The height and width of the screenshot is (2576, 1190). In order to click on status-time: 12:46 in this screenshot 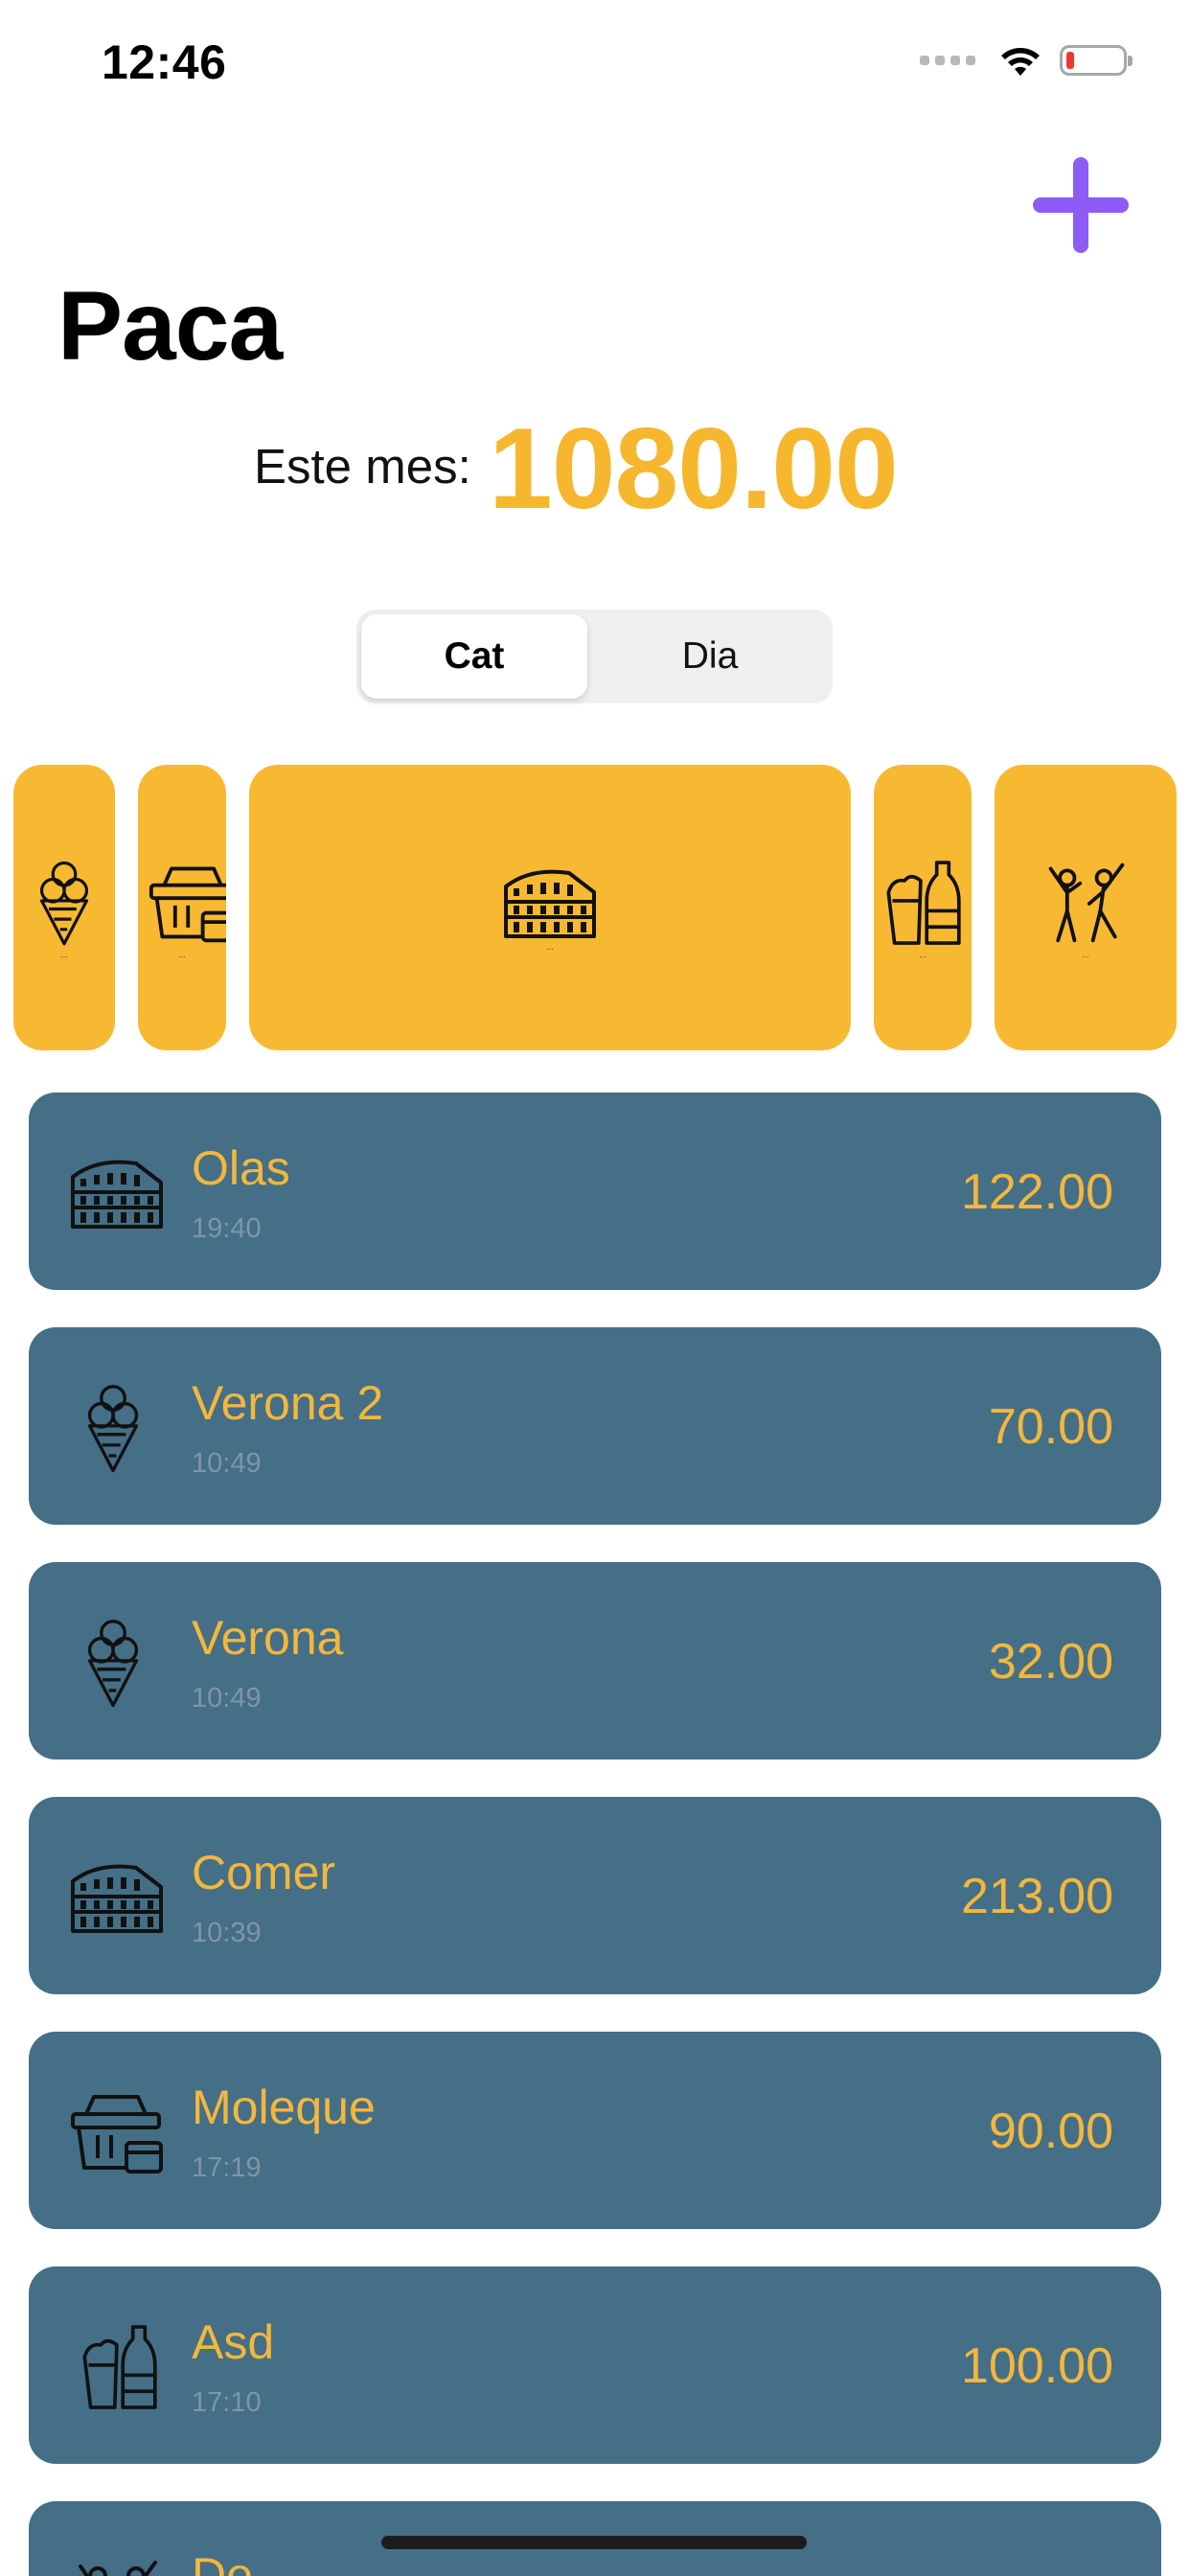, I will do `click(164, 62)`.